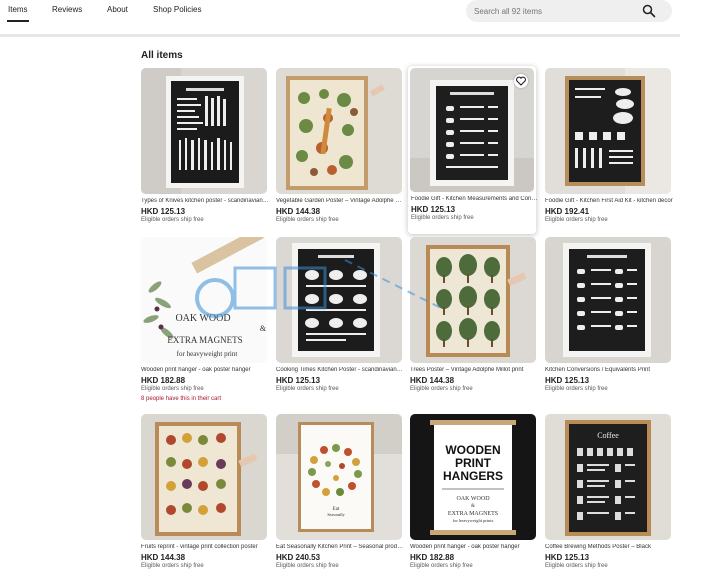 This screenshot has width=713, height=584. I want to click on search-button, so click(649, 11).